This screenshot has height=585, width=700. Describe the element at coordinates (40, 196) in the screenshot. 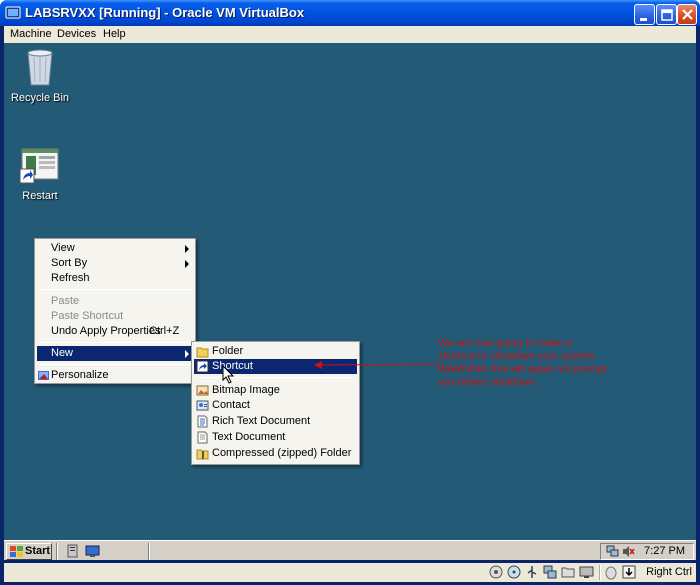

I see `desktop-icon-label: Restart` at that location.